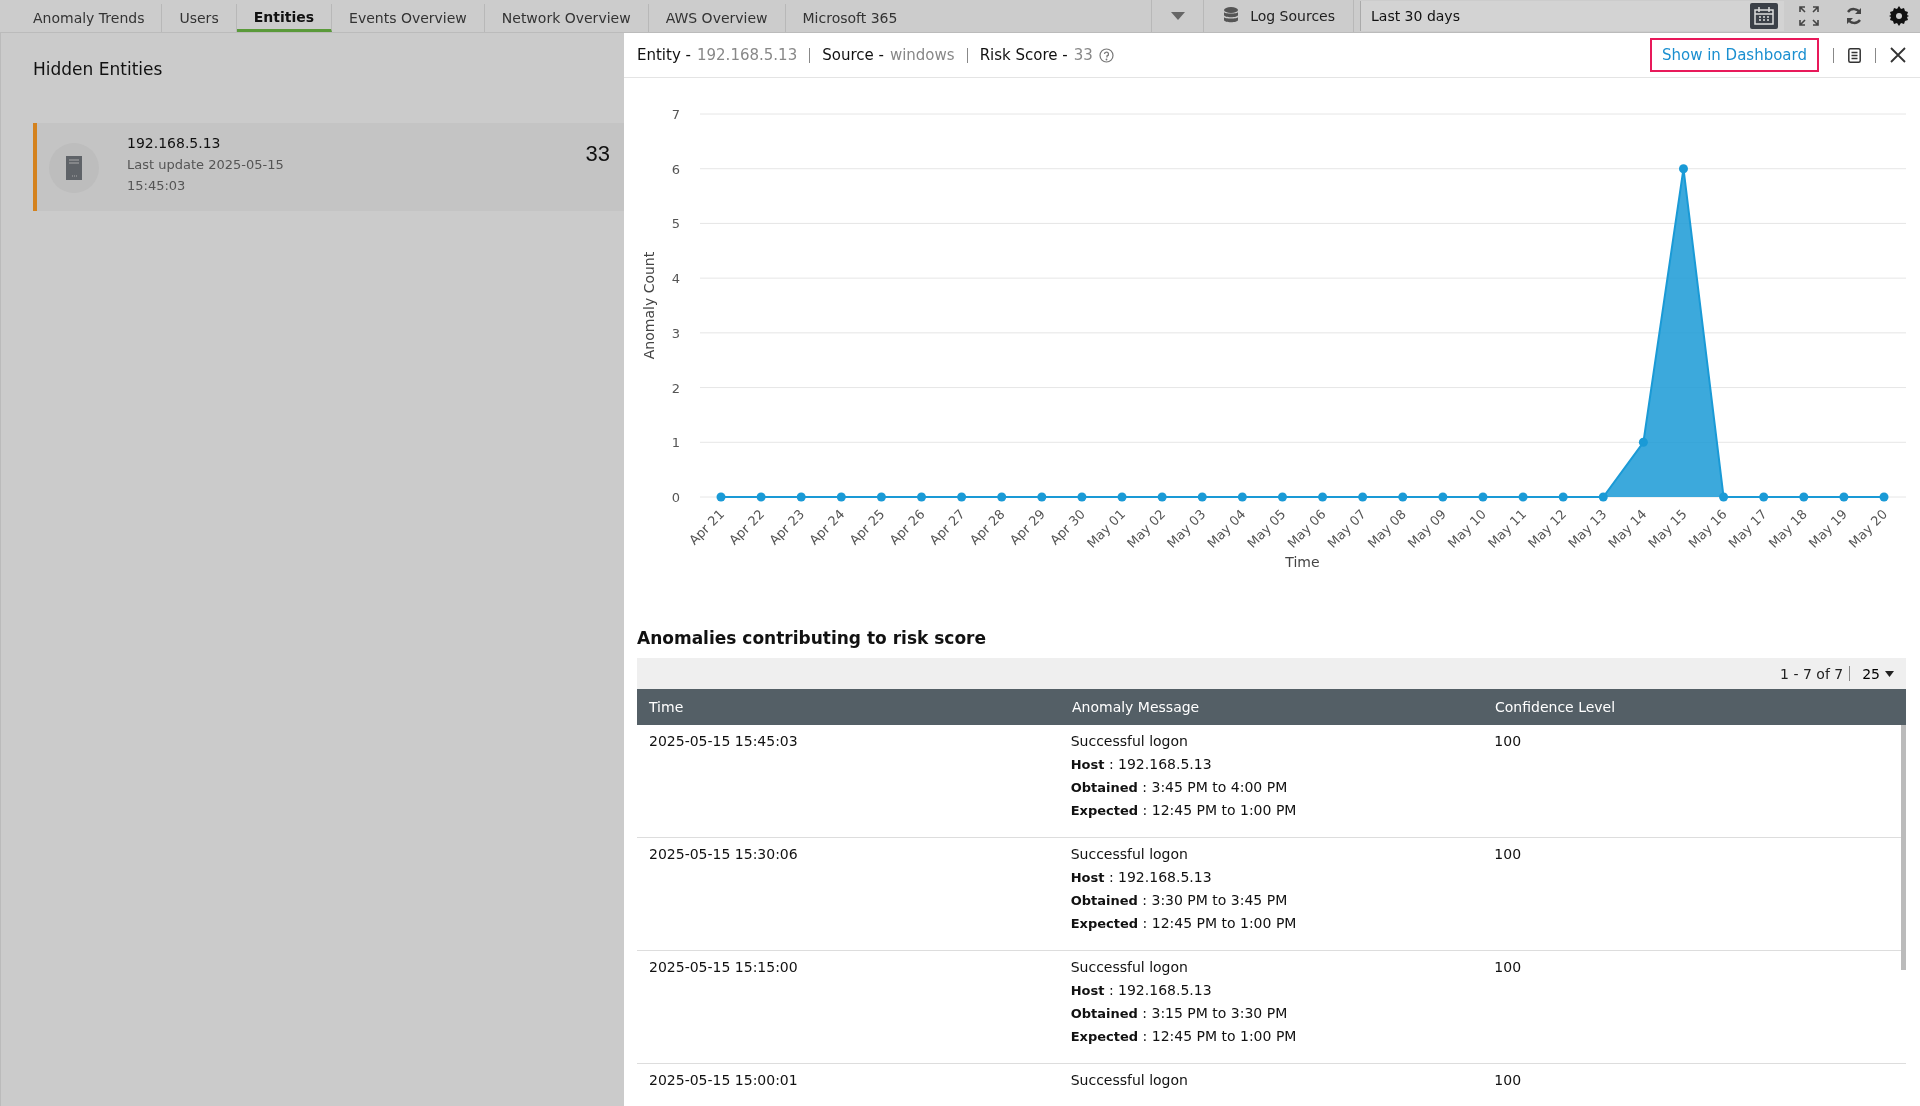 Image resolution: width=1920 pixels, height=1106 pixels. Describe the element at coordinates (566, 18) in the screenshot. I see `tab: Network Overview` at that location.